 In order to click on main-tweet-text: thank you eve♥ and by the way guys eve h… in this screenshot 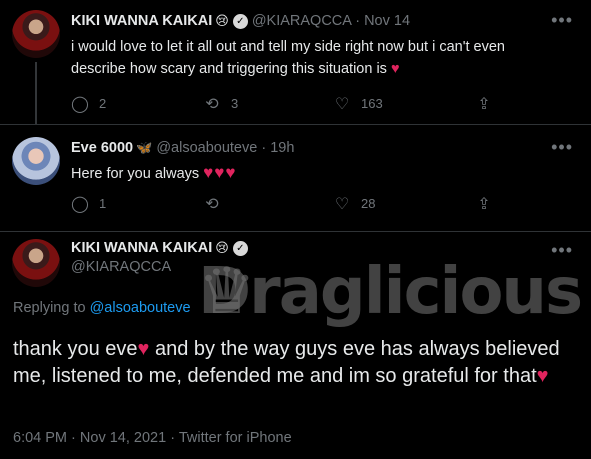, I will do `click(298, 363)`.